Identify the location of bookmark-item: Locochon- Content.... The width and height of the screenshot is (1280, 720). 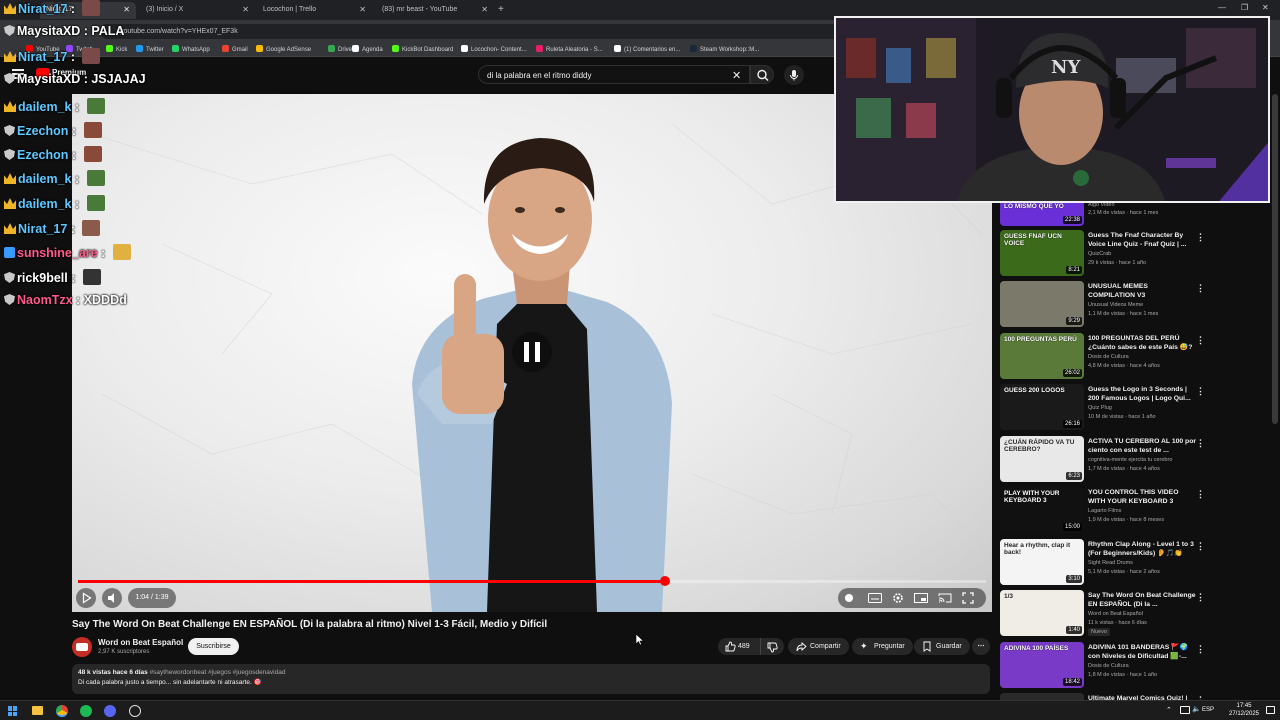
(494, 49).